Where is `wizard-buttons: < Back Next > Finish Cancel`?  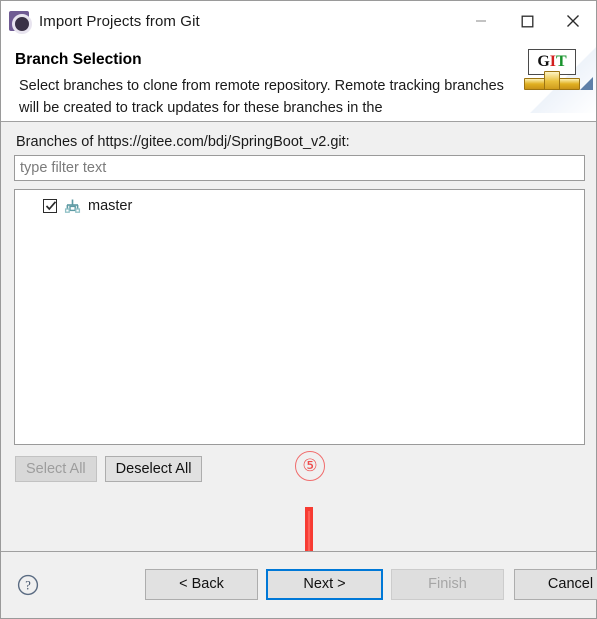 wizard-buttons: < Back Next > Finish Cancel is located at coordinates (371, 584).